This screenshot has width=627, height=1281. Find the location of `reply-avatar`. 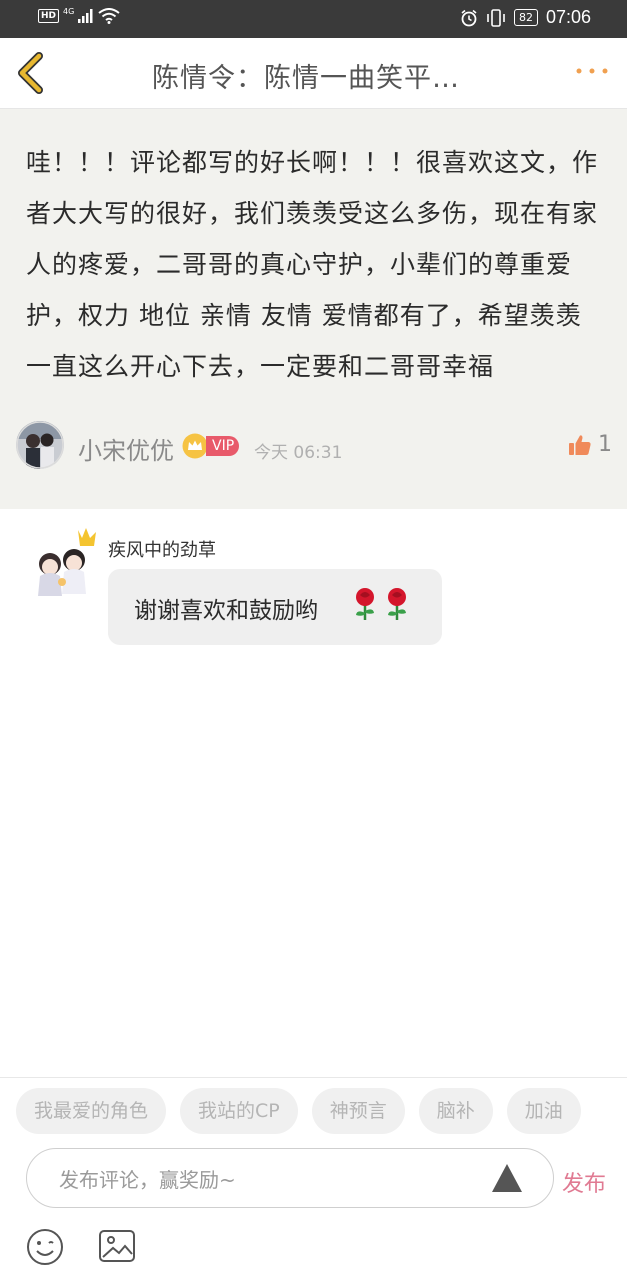

reply-avatar is located at coordinates (69, 564).